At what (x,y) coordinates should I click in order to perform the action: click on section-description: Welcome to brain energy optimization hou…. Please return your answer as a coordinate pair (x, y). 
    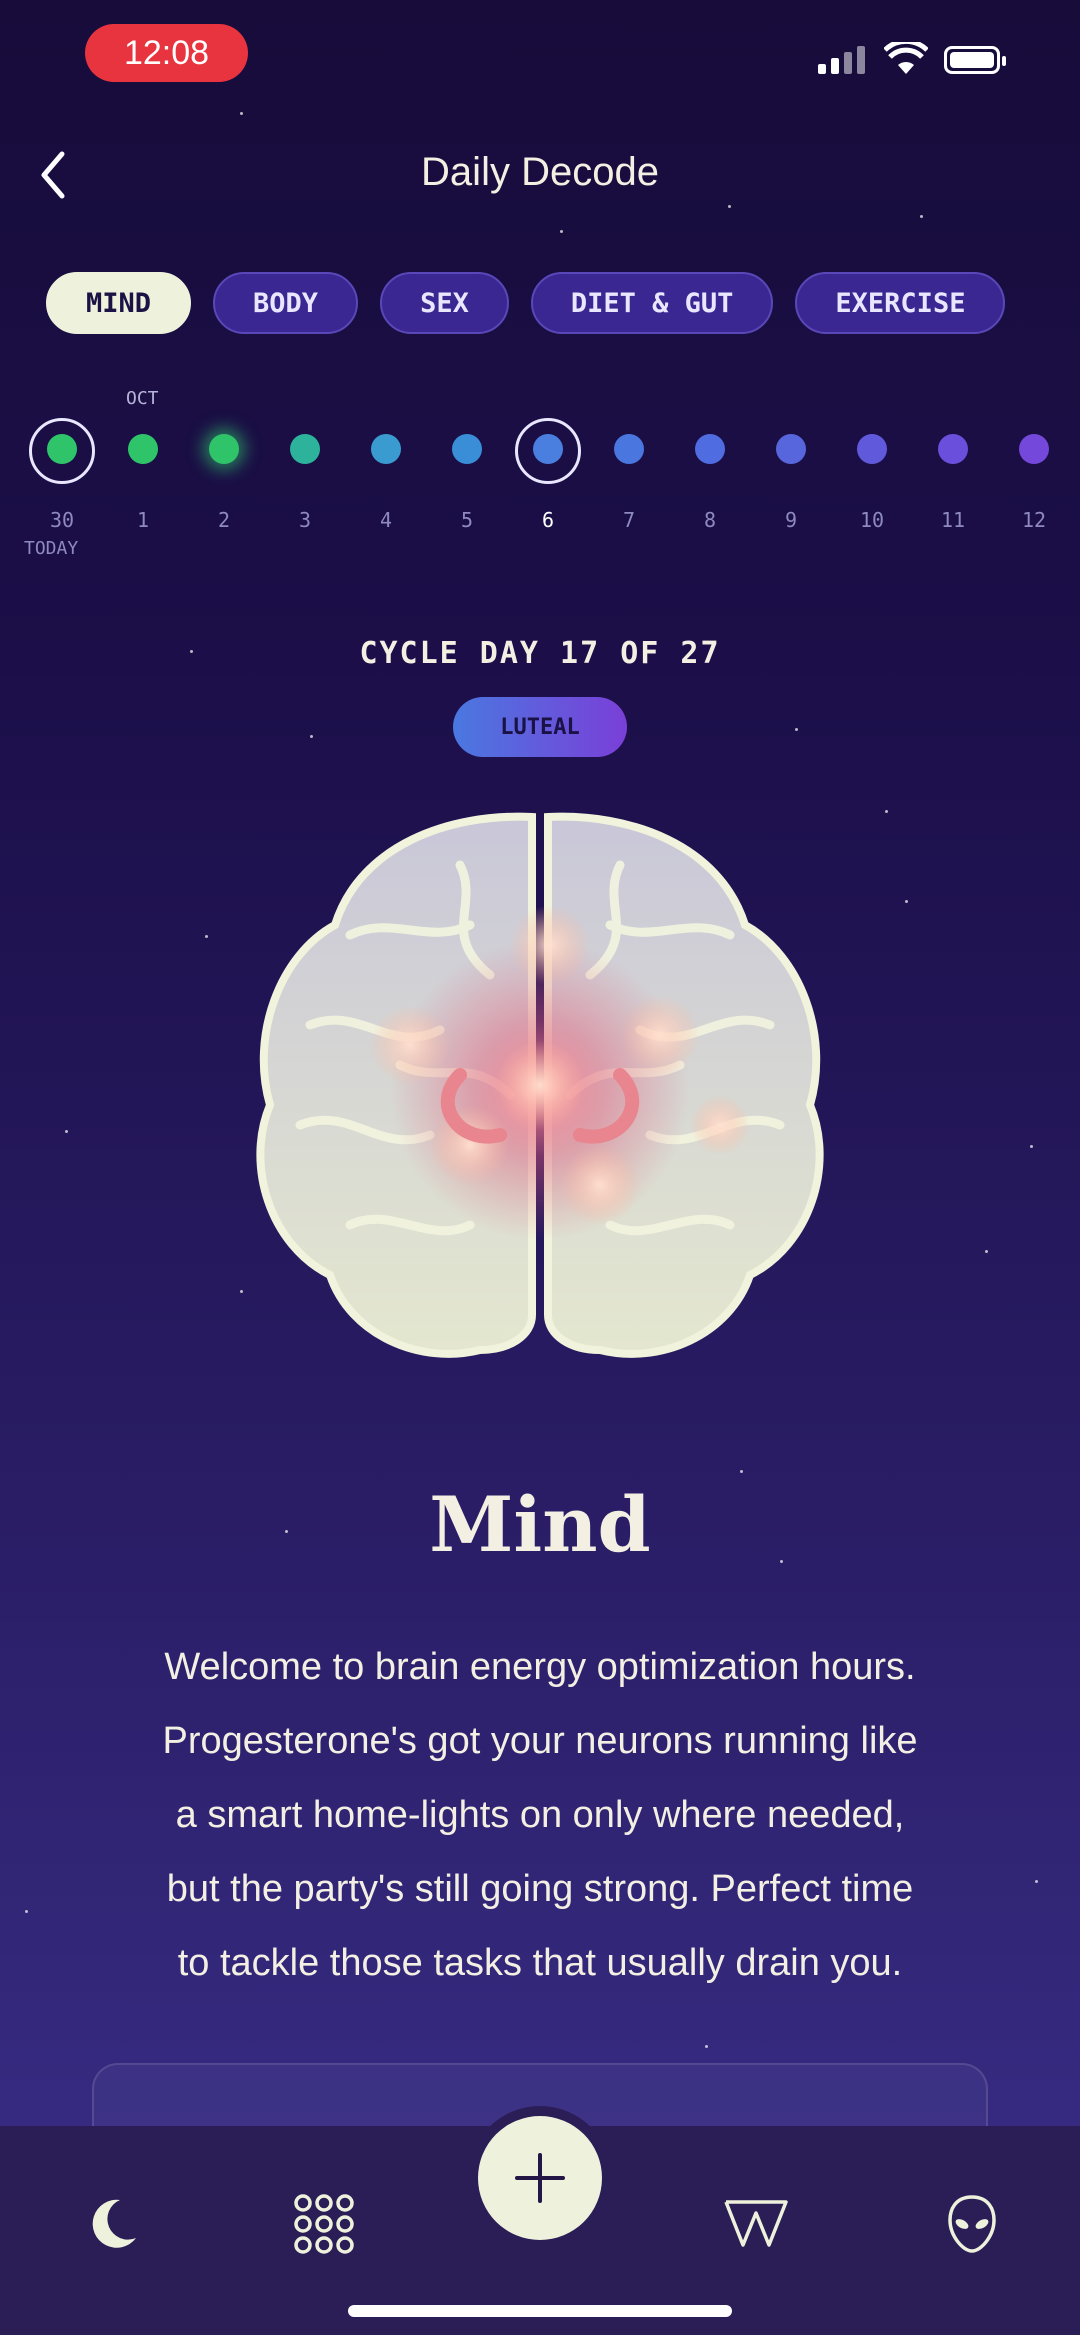
    Looking at the image, I should click on (540, 1815).